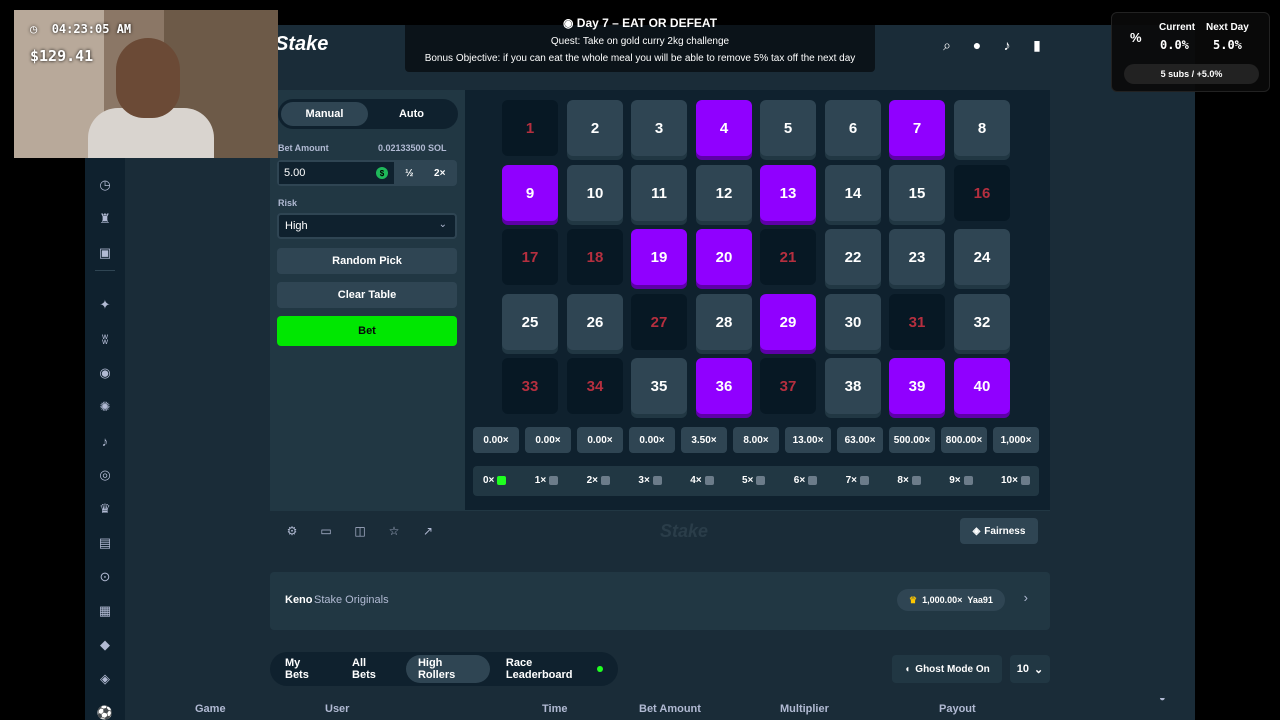 The width and height of the screenshot is (1280, 720). Describe the element at coordinates (724, 386) in the screenshot. I see `keno-tile: 36` at that location.